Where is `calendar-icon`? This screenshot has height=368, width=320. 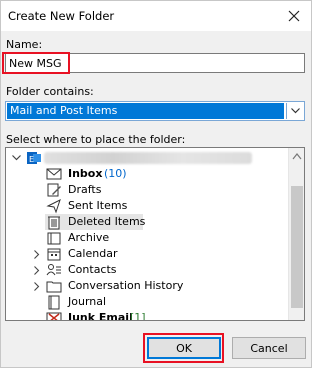
calendar-icon is located at coordinates (54, 254).